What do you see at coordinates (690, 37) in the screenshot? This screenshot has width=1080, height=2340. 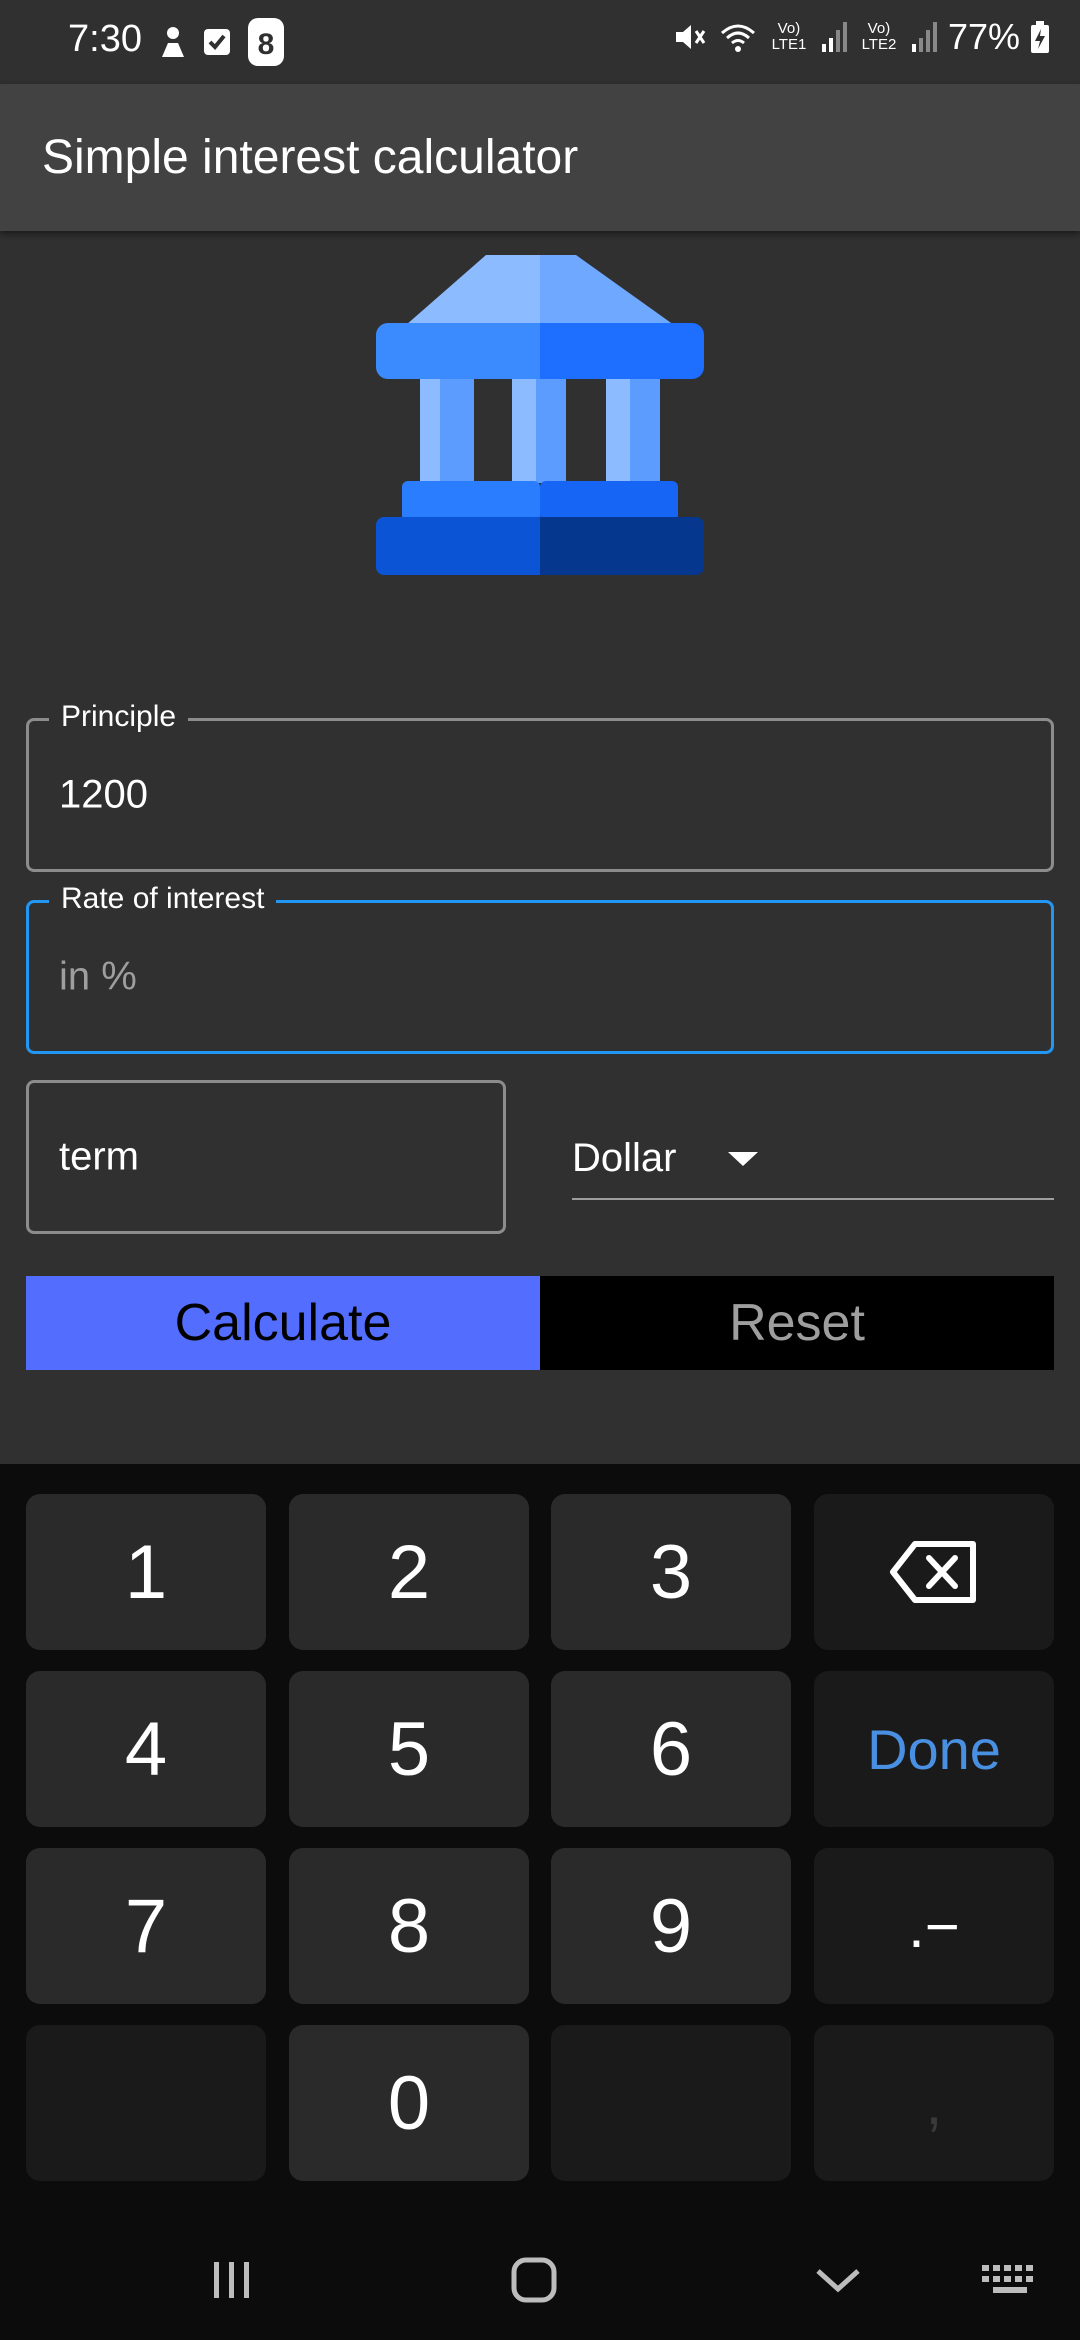 I see `mute-icon` at bounding box center [690, 37].